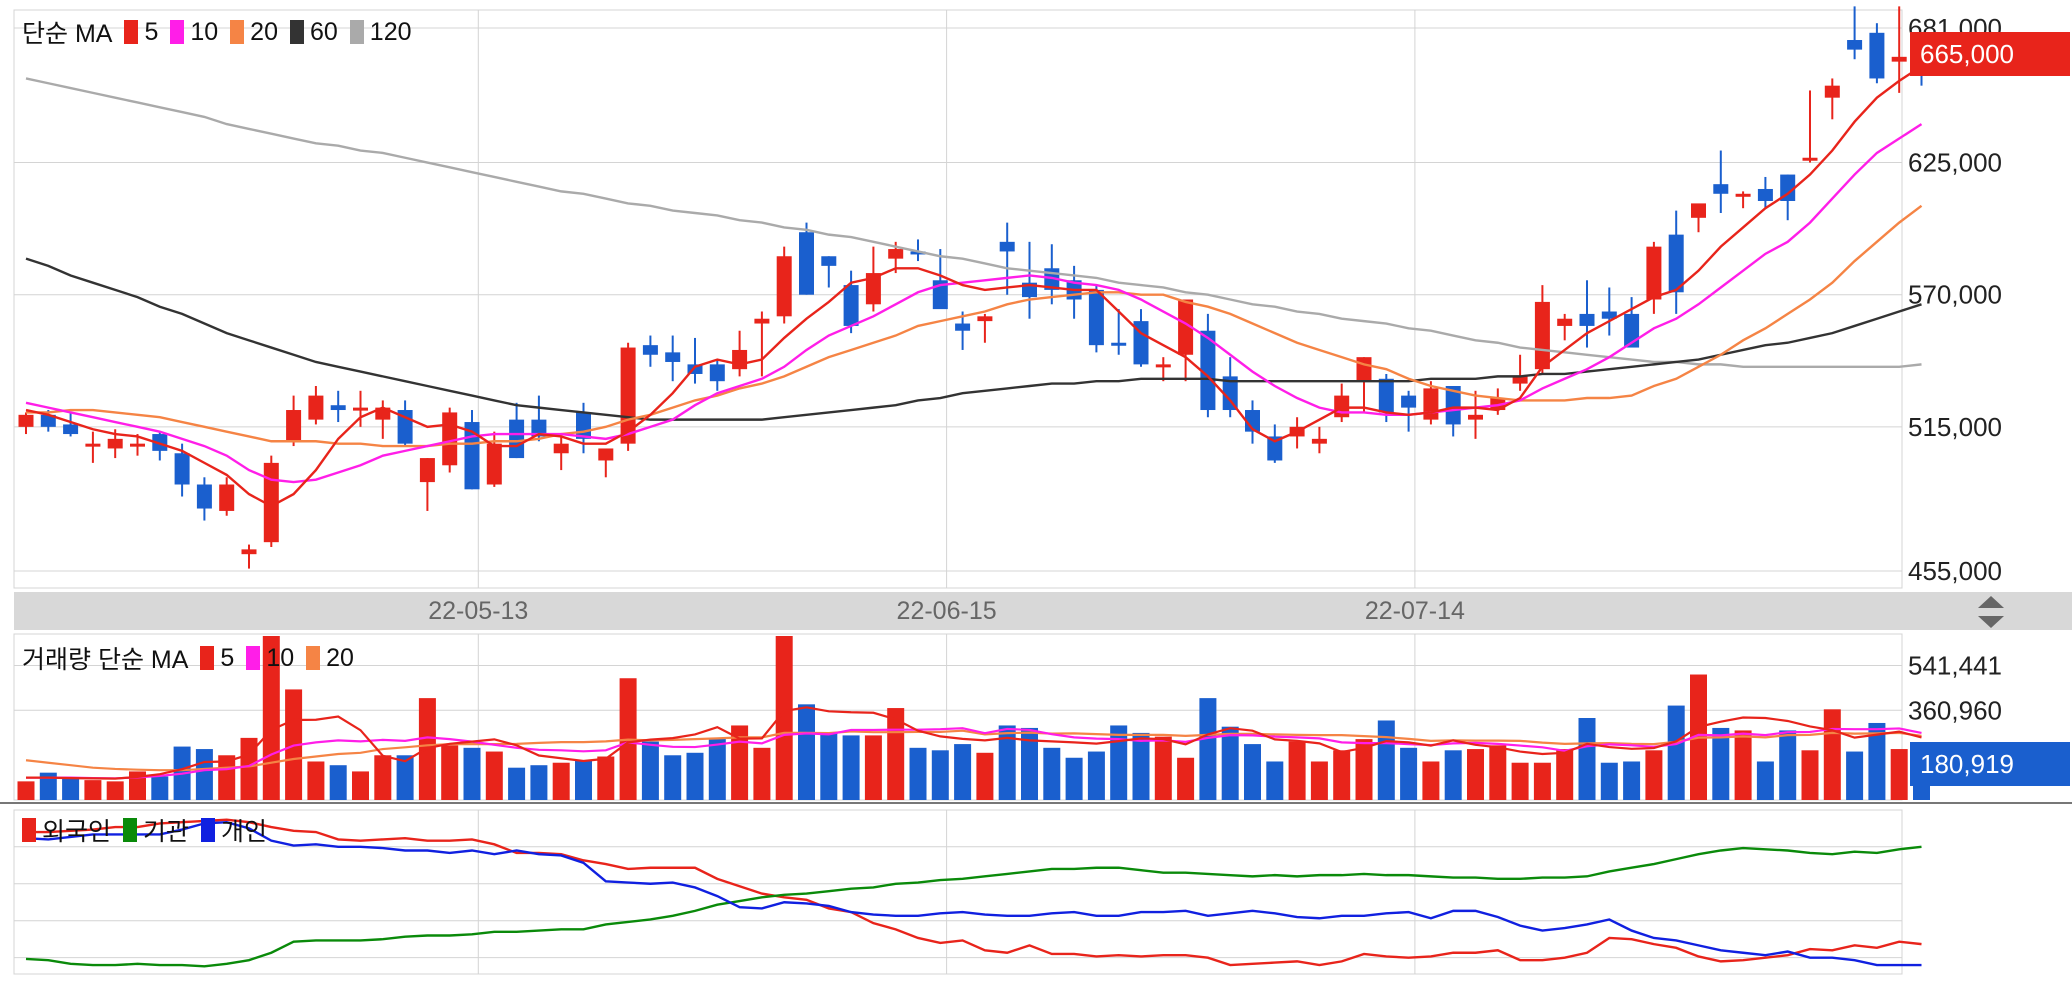 This screenshot has height=985, width=2072. I want to click on price-ma-label-0: 5, so click(151, 31).